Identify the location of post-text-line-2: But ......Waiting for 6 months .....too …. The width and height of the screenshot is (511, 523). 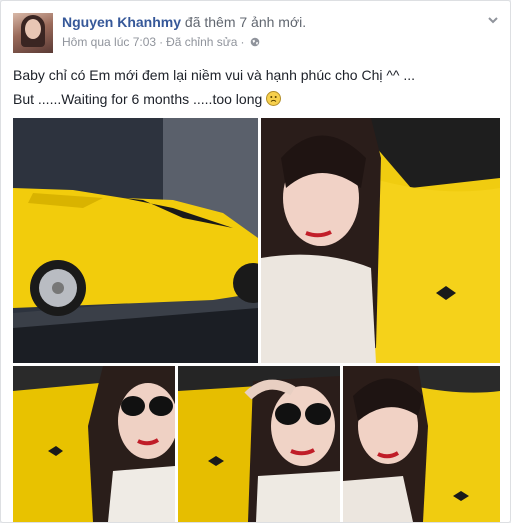
(147, 99).